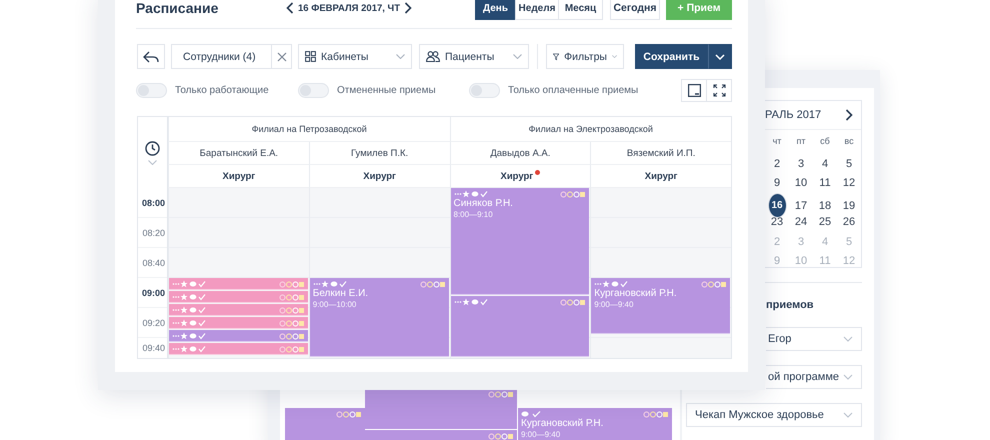 The width and height of the screenshot is (990, 440). I want to click on calendar-day: 26, so click(849, 222).